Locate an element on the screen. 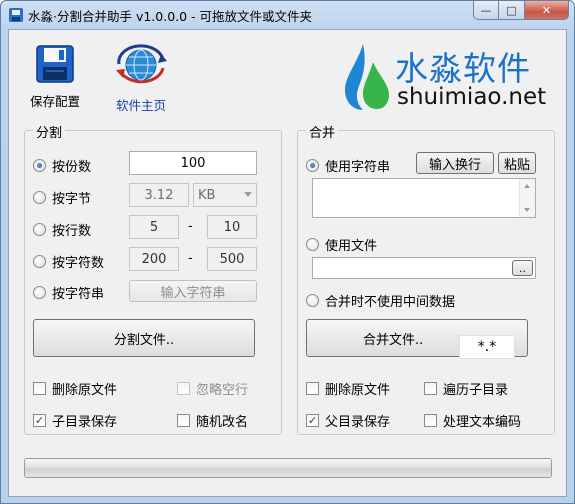 This screenshot has width=575, height=504. parent-dir-save-option: ✓ 父目录保存 is located at coordinates (348, 420).